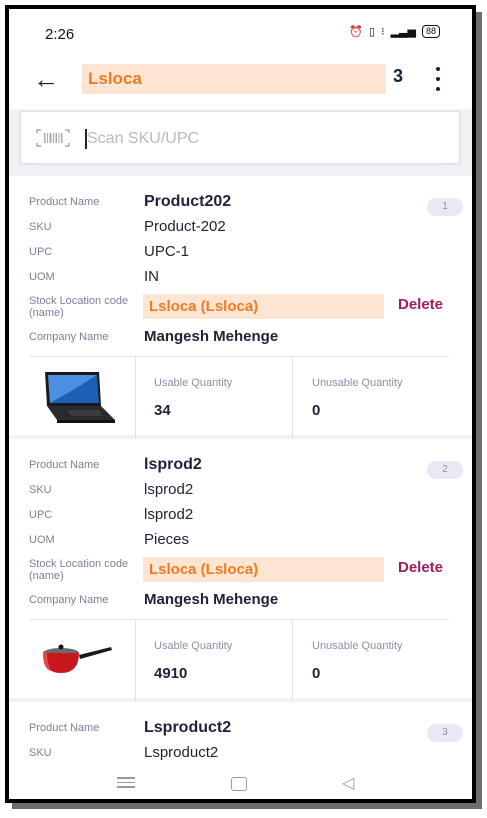  I want to click on app-header: ← Lsloca 3, so click(240, 81).